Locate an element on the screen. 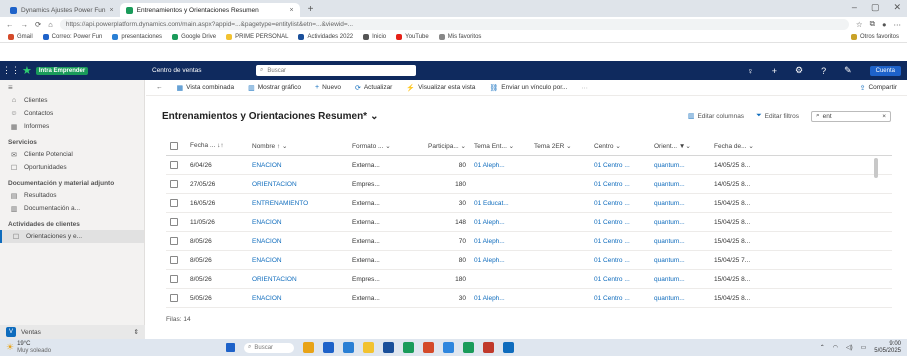  lightbulb-icon: ♀ is located at coordinates (750, 71).